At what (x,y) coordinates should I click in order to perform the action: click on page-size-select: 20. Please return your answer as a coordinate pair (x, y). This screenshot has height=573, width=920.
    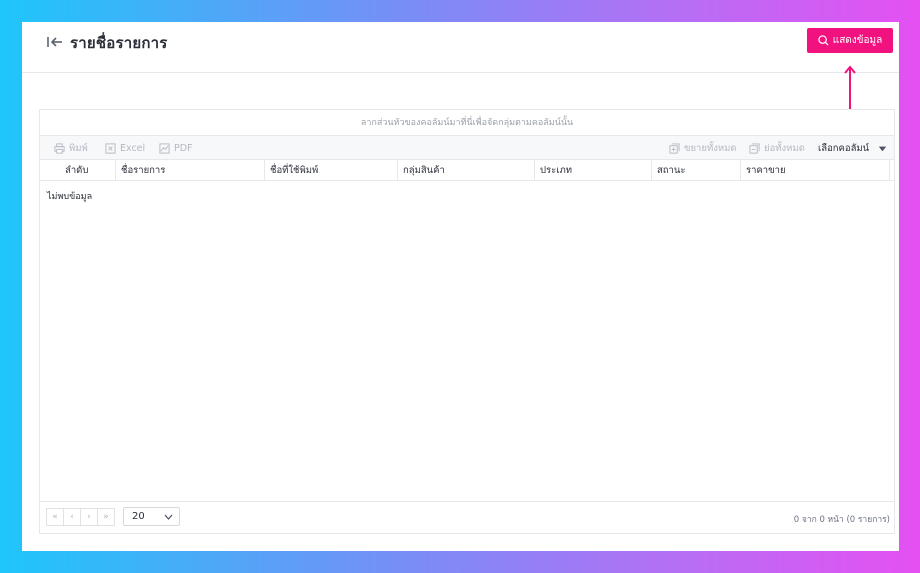
    Looking at the image, I should click on (151, 516).